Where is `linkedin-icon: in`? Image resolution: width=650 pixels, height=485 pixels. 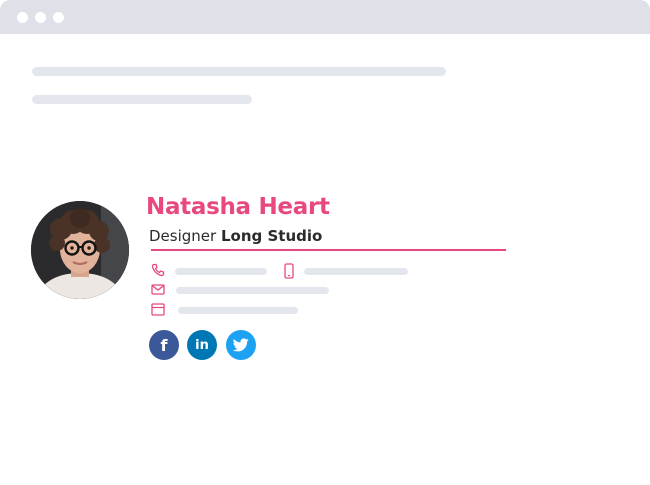
linkedin-icon: in is located at coordinates (202, 345).